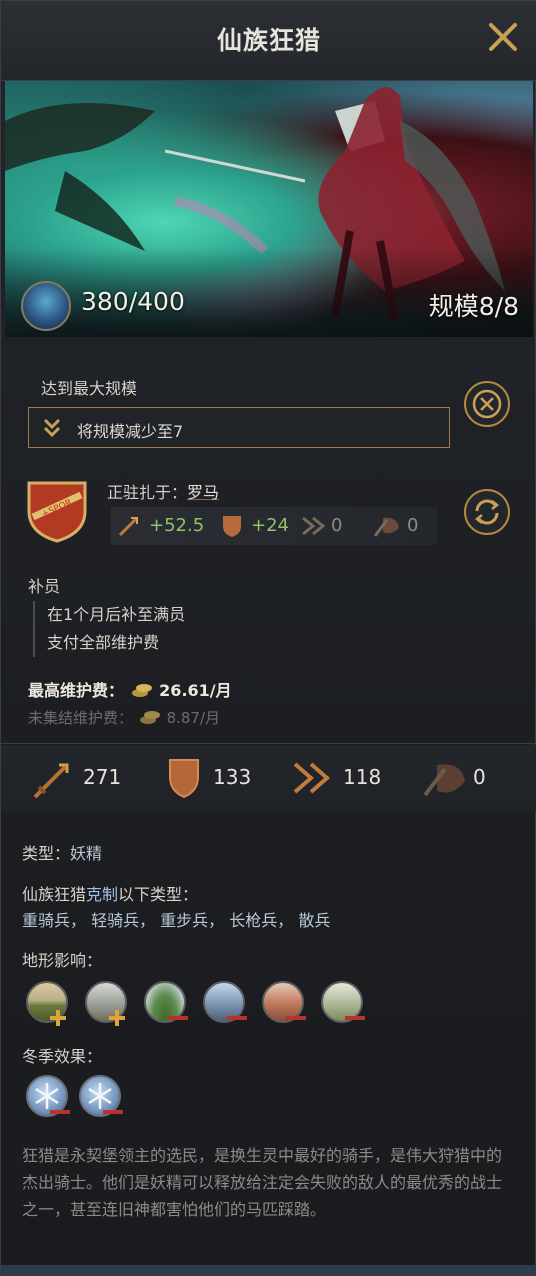  I want to click on garrison-line: 正驻扎于：罗马, so click(163, 491).